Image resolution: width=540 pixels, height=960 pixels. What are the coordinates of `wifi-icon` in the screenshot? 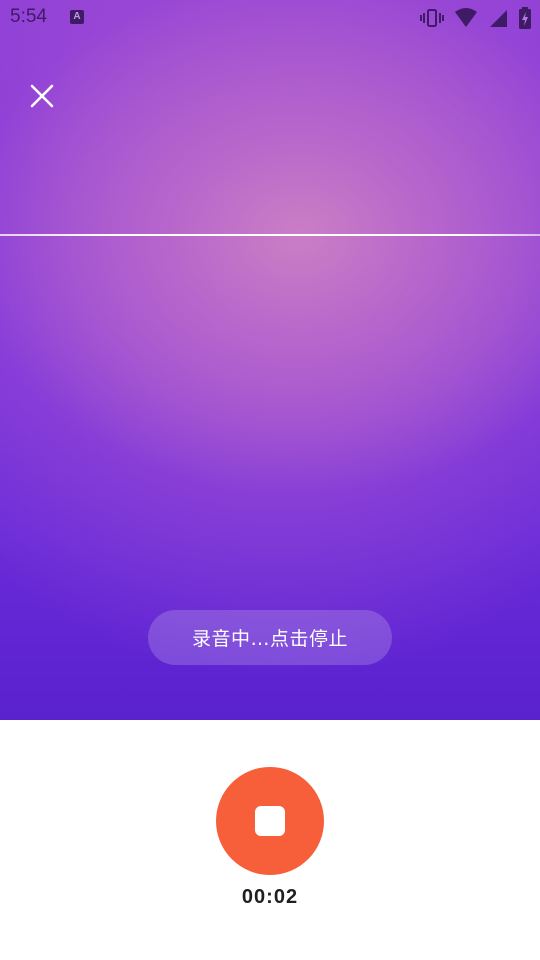 It's located at (466, 18).